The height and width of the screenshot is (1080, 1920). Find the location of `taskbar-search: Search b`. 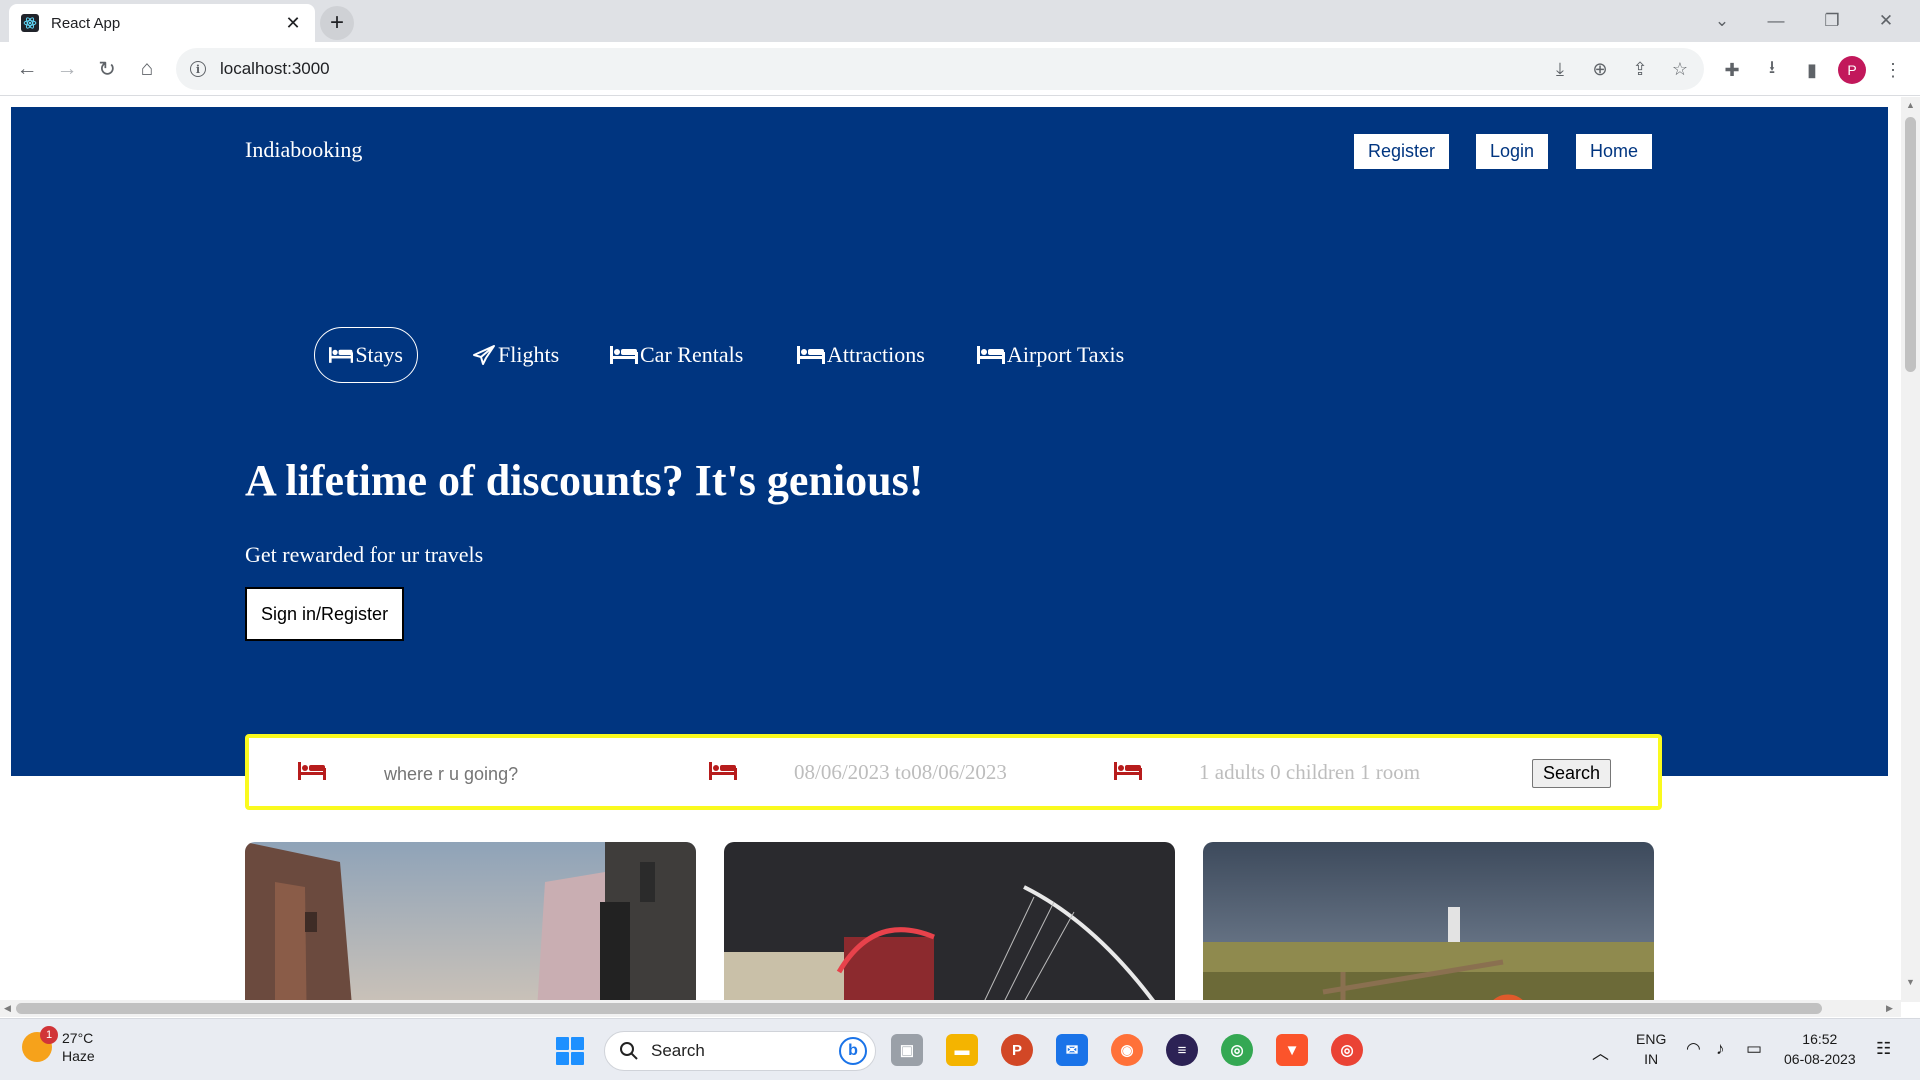

taskbar-search: Search b is located at coordinates (740, 1051).